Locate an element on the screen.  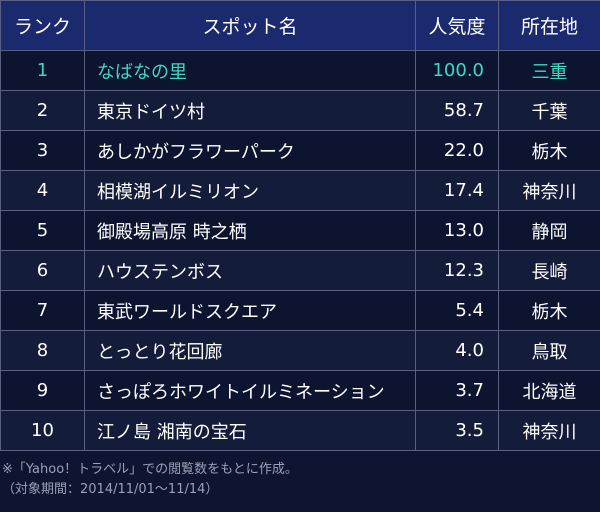
column-header-rank: ランク is located at coordinates (42, 25).